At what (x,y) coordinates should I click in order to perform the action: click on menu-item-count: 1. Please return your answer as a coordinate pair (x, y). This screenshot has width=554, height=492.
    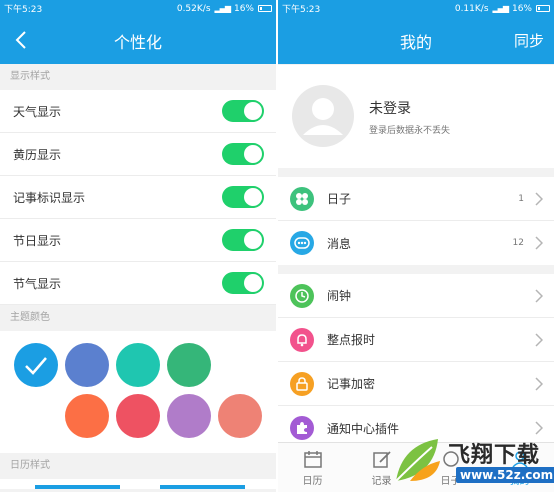
    Looking at the image, I should click on (521, 198).